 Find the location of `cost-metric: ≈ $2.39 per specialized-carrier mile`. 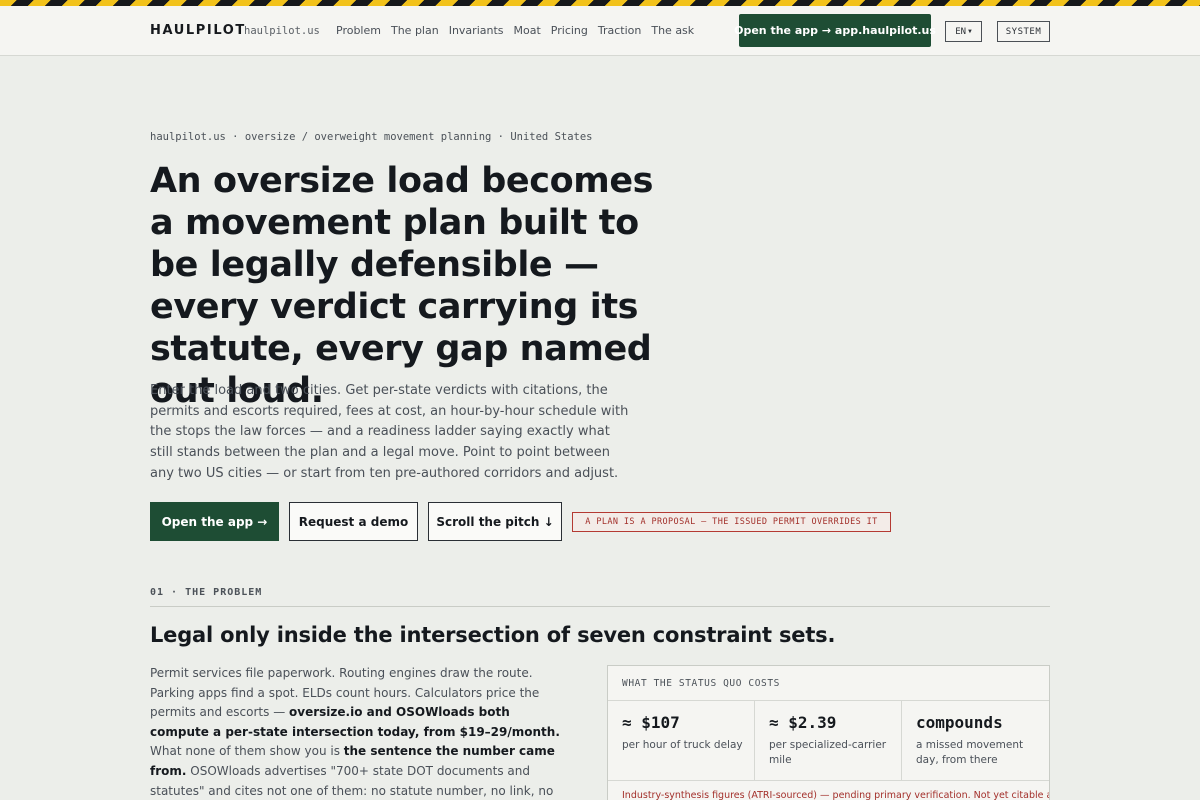

cost-metric: ≈ $2.39 per specialized-carrier mile is located at coordinates (828, 740).